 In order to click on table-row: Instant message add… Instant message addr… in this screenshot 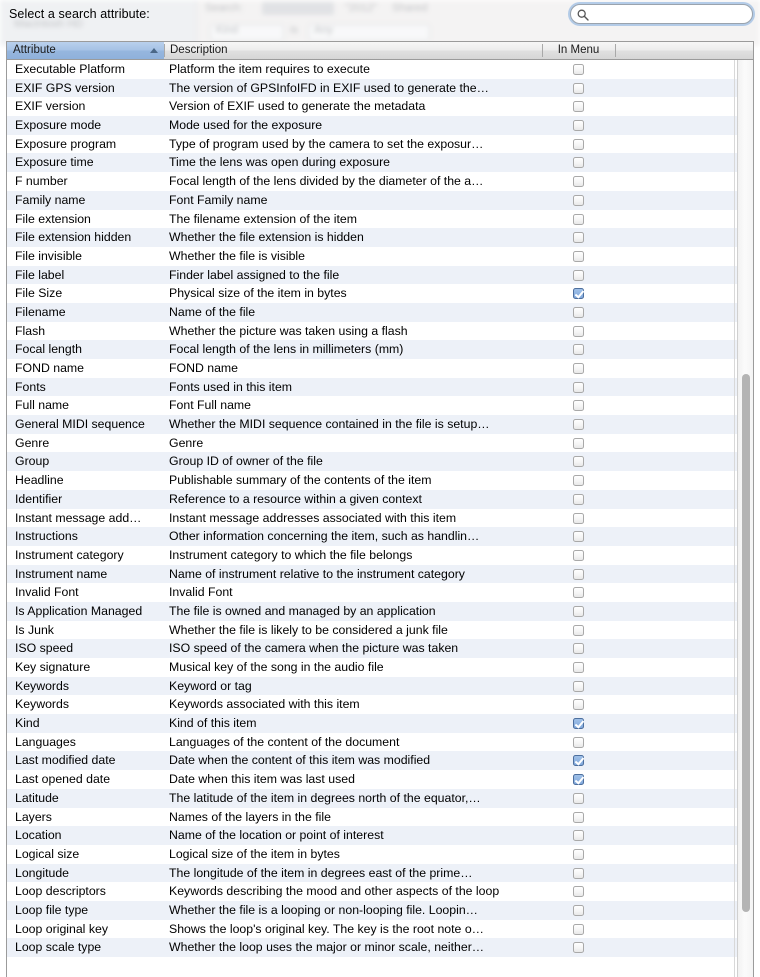, I will do `click(380, 518)`.